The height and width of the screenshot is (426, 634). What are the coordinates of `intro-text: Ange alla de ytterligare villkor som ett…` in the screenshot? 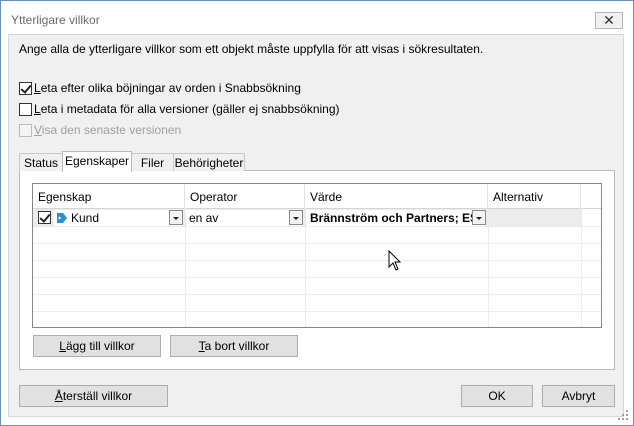 It's located at (251, 49).